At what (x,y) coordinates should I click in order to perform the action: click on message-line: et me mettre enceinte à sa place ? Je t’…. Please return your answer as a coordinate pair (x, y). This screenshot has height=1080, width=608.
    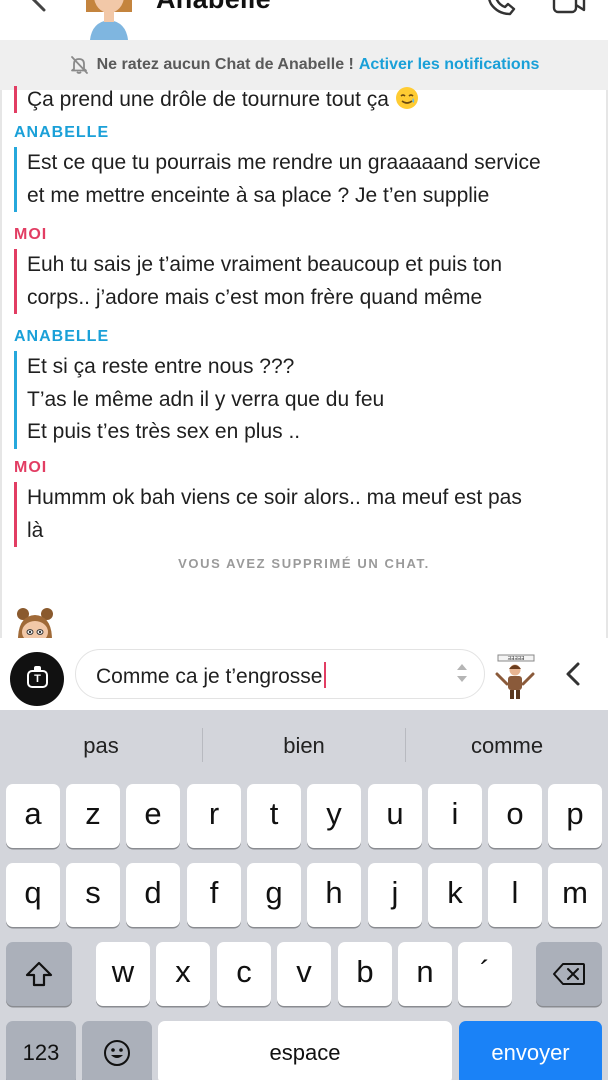
    Looking at the image, I should click on (258, 195).